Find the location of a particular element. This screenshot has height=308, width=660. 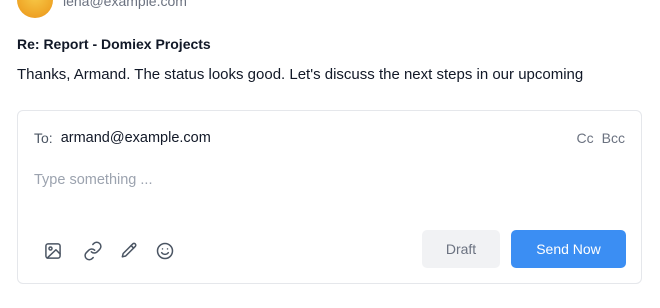

message-input is located at coordinates (324, 180).